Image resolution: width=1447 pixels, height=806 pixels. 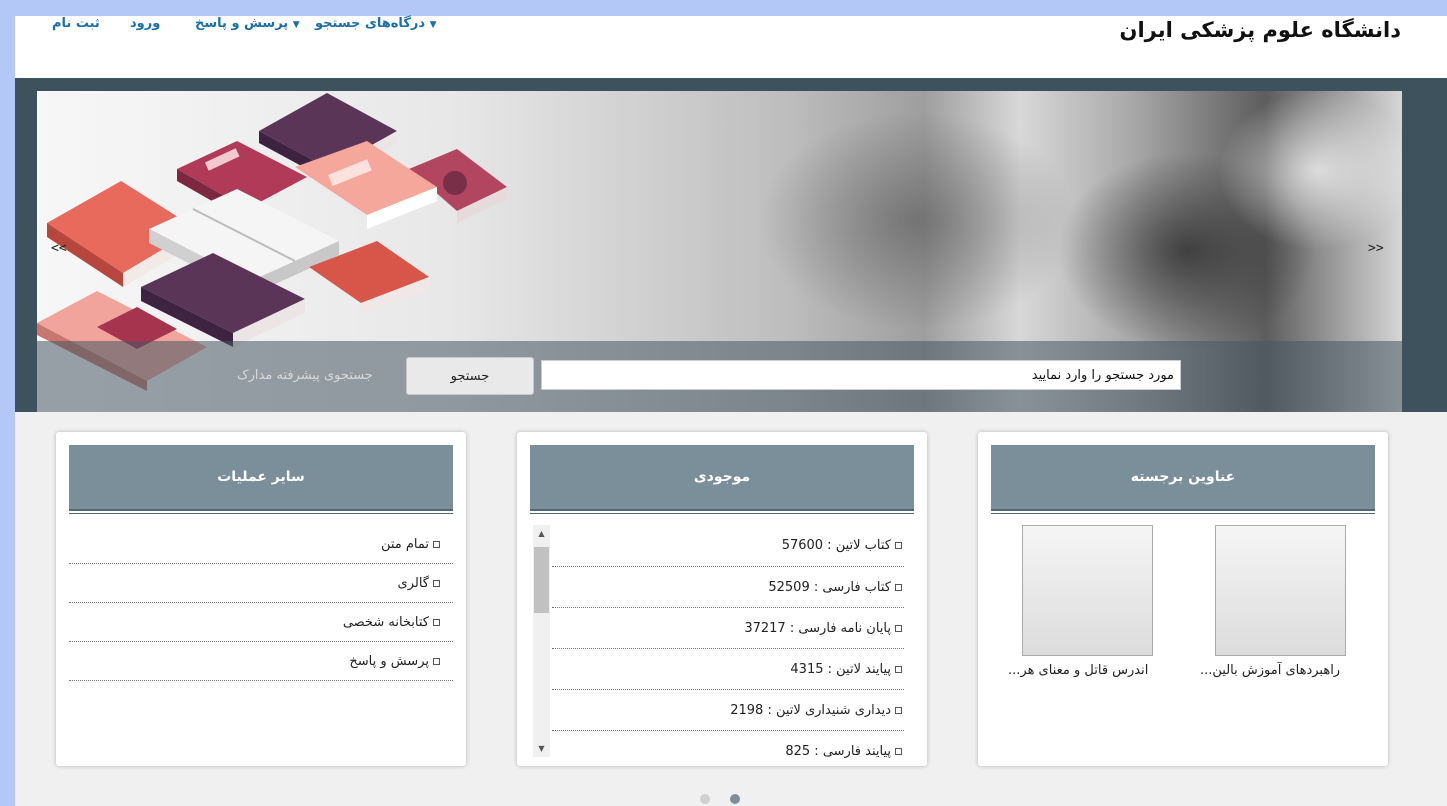 I want to click on scroll-up-icon: ▲, so click(x=541, y=533).